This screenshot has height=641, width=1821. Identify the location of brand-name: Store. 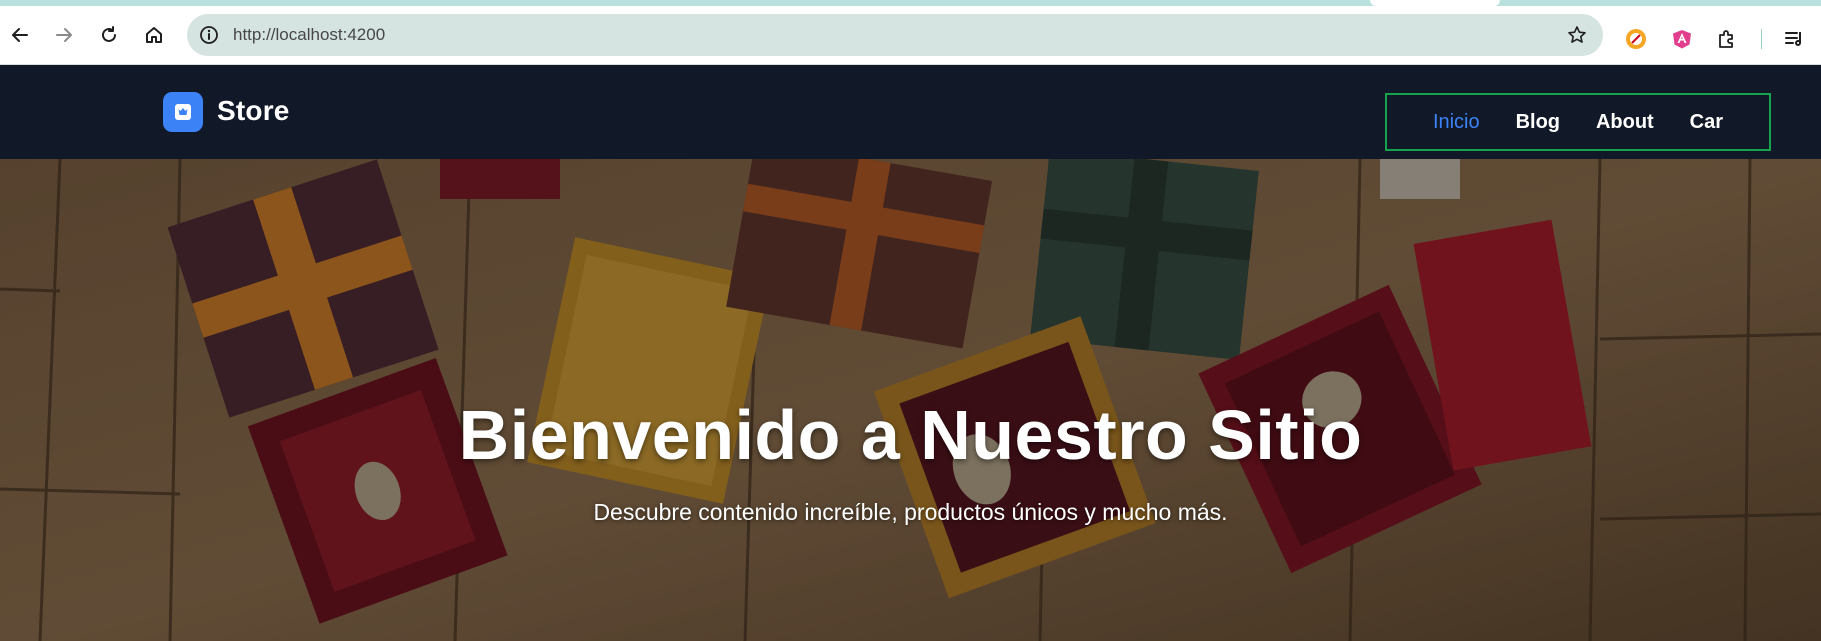
(253, 111).